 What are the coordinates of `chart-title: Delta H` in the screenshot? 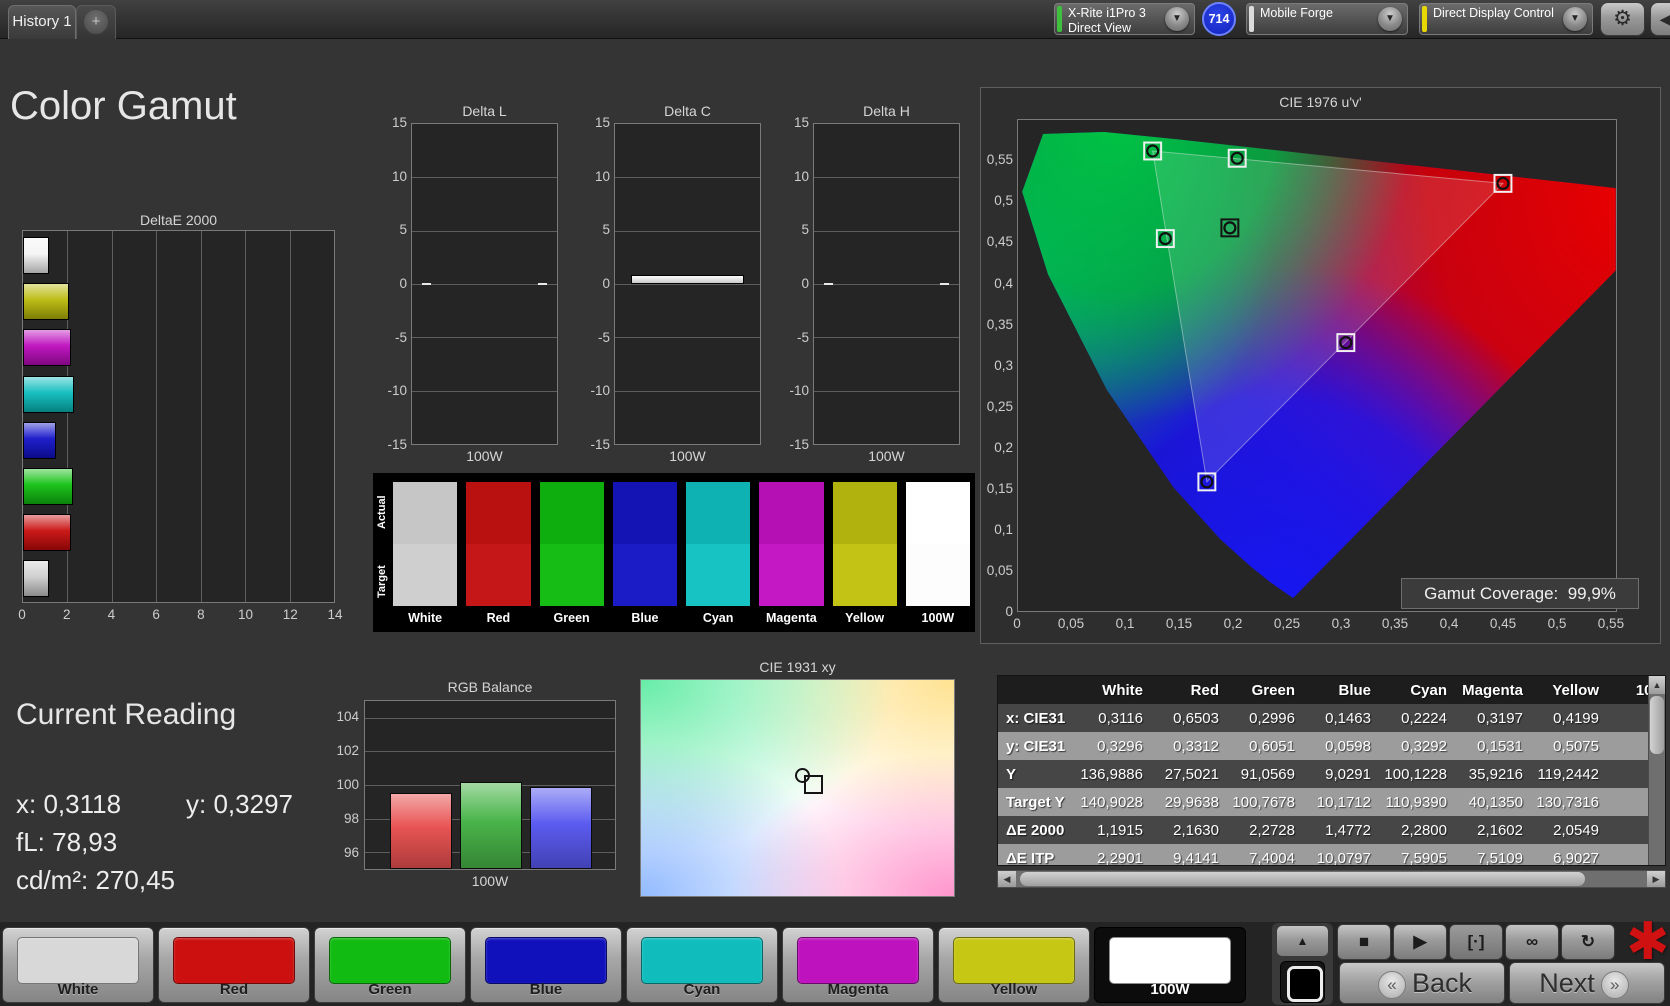 It's located at (886, 111).